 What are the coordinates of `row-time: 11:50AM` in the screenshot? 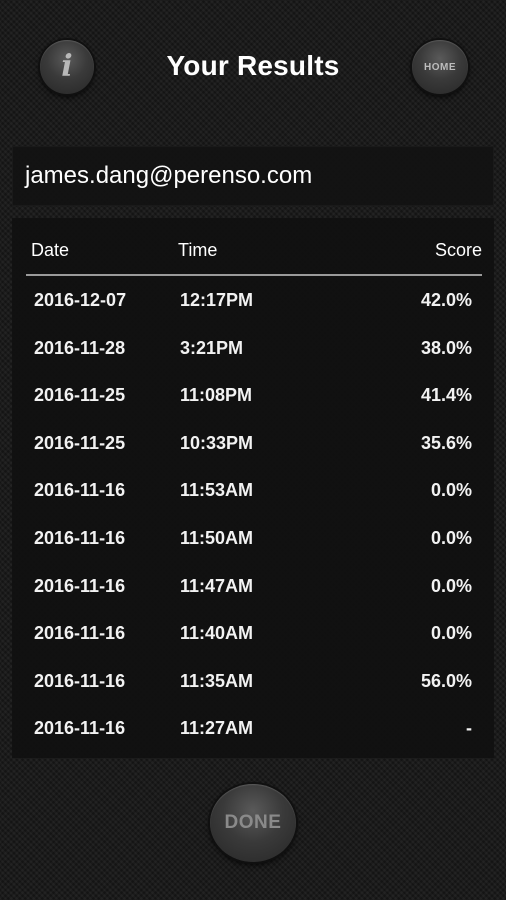 It's located at (217, 537).